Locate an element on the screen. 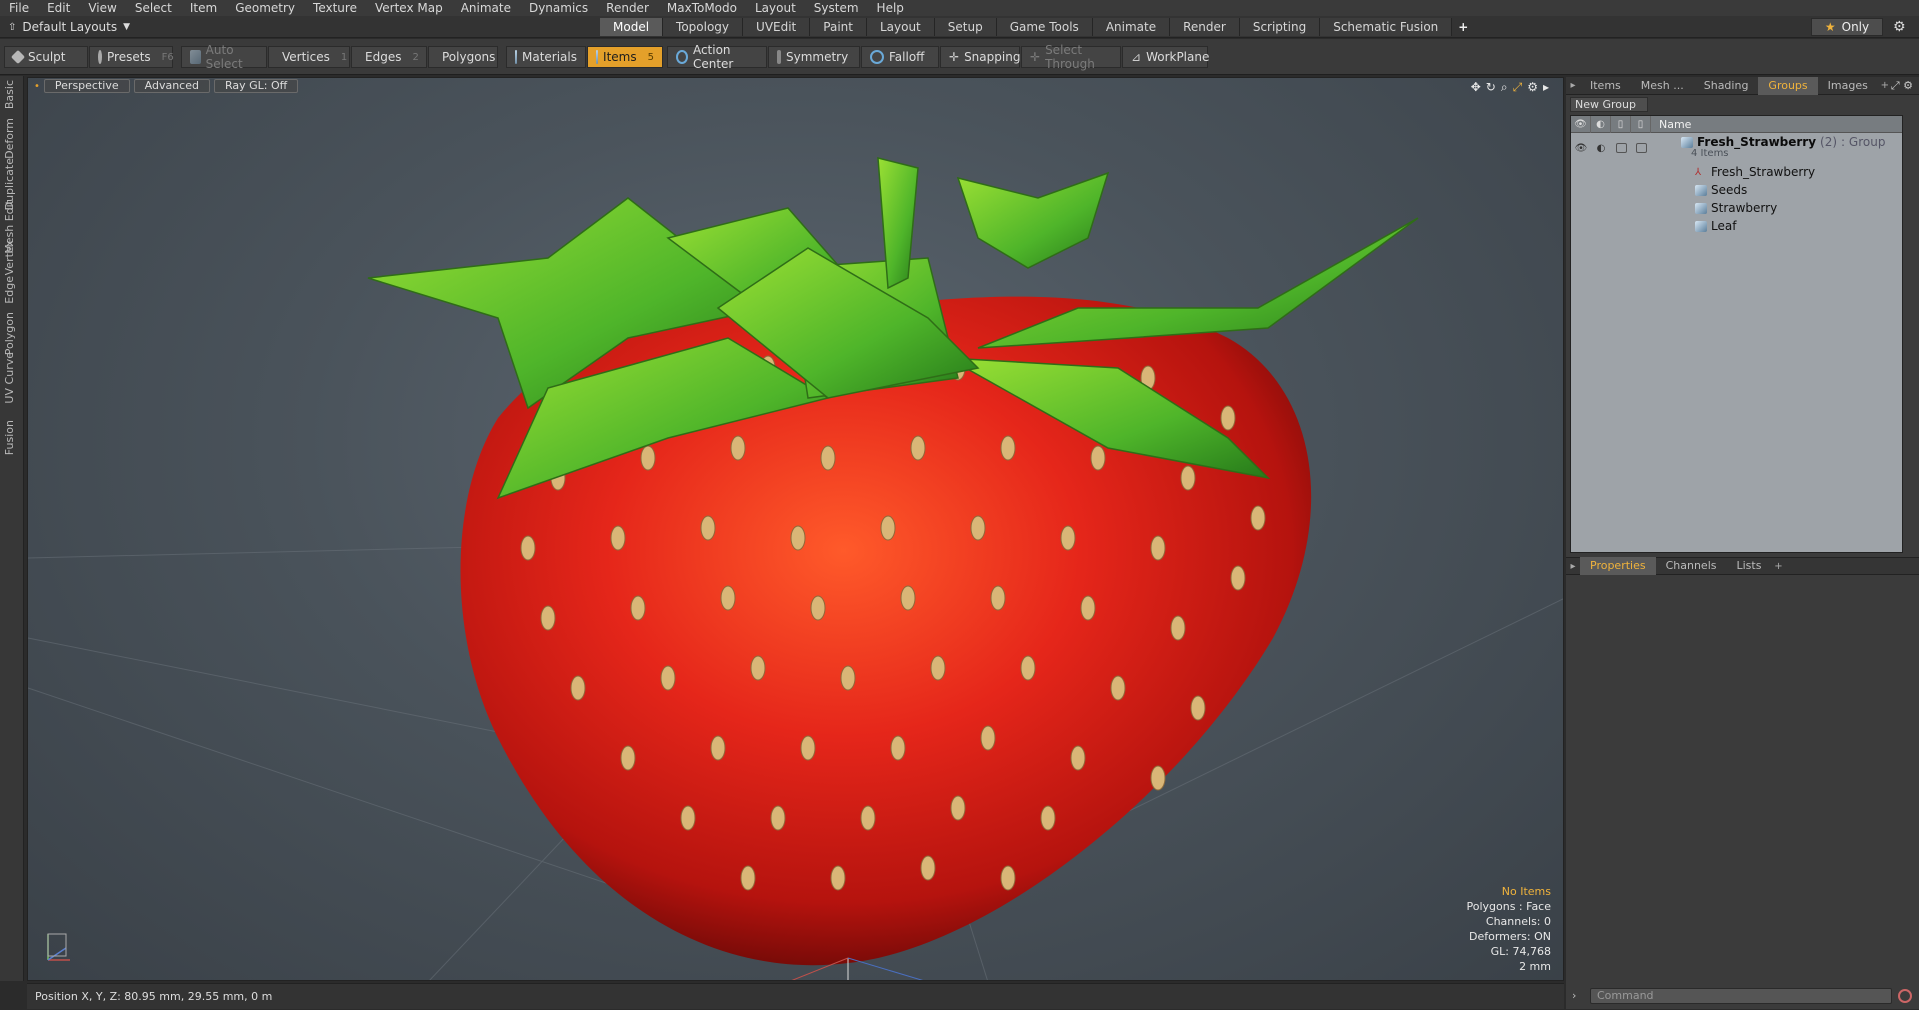 The width and height of the screenshot is (1919, 1010). shading-dropdown: Advanced is located at coordinates (171, 86).